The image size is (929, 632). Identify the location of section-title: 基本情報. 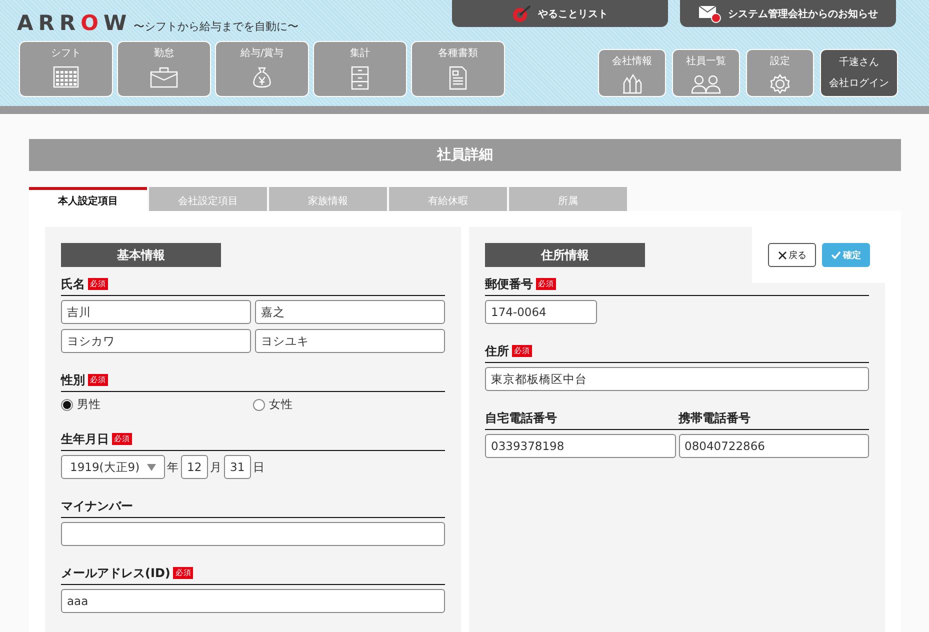
(141, 255).